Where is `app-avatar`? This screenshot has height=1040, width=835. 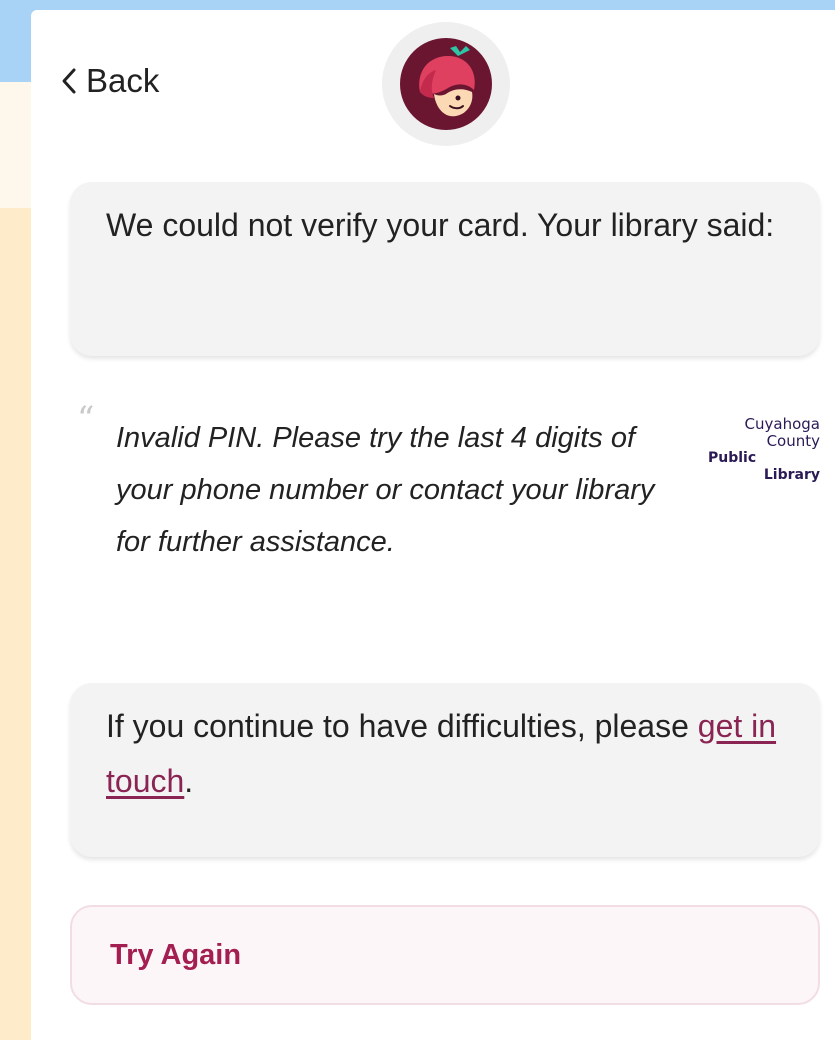
app-avatar is located at coordinates (446, 84).